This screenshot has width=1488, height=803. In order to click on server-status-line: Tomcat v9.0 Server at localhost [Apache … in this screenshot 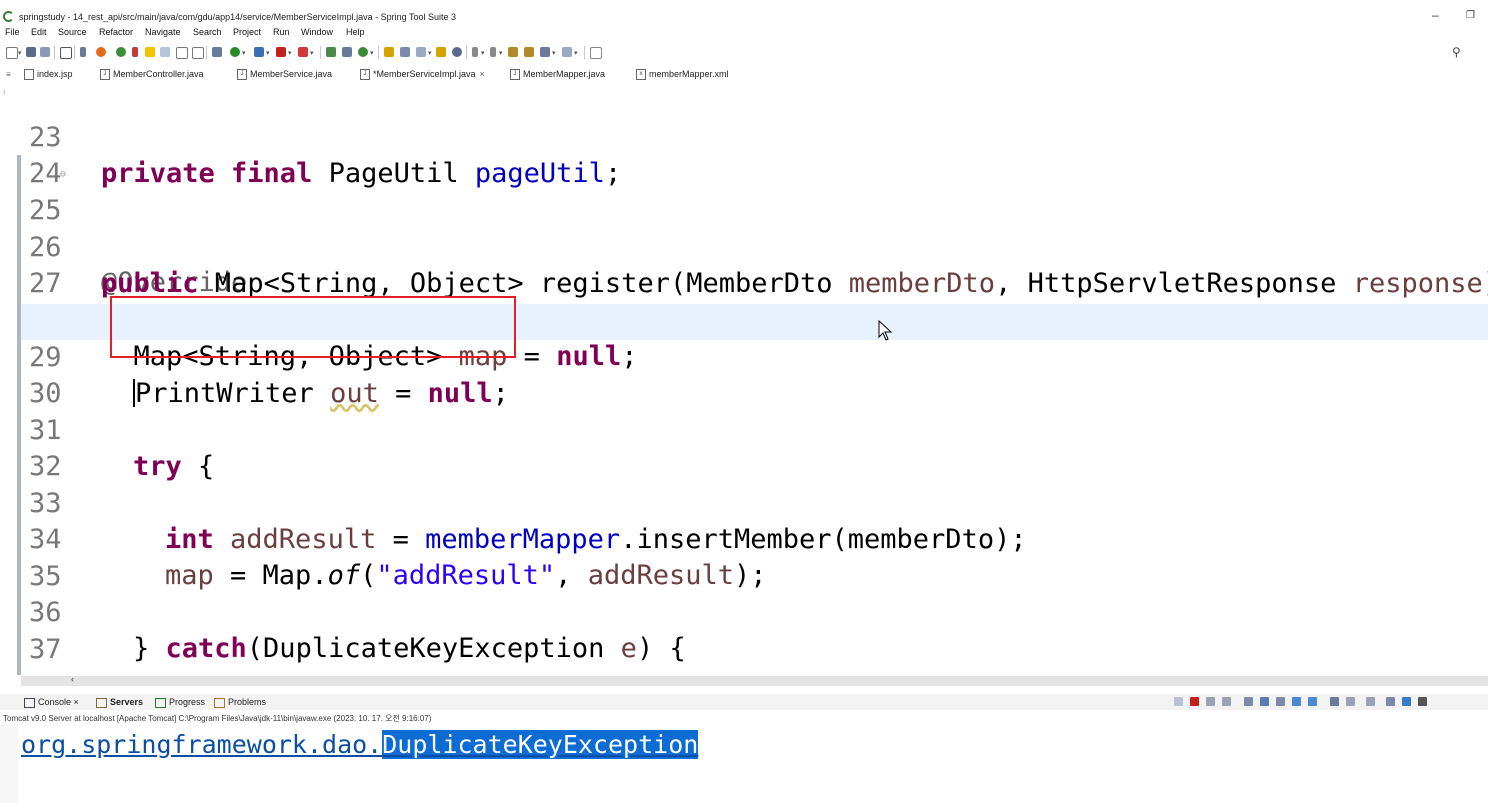, I will do `click(217, 718)`.